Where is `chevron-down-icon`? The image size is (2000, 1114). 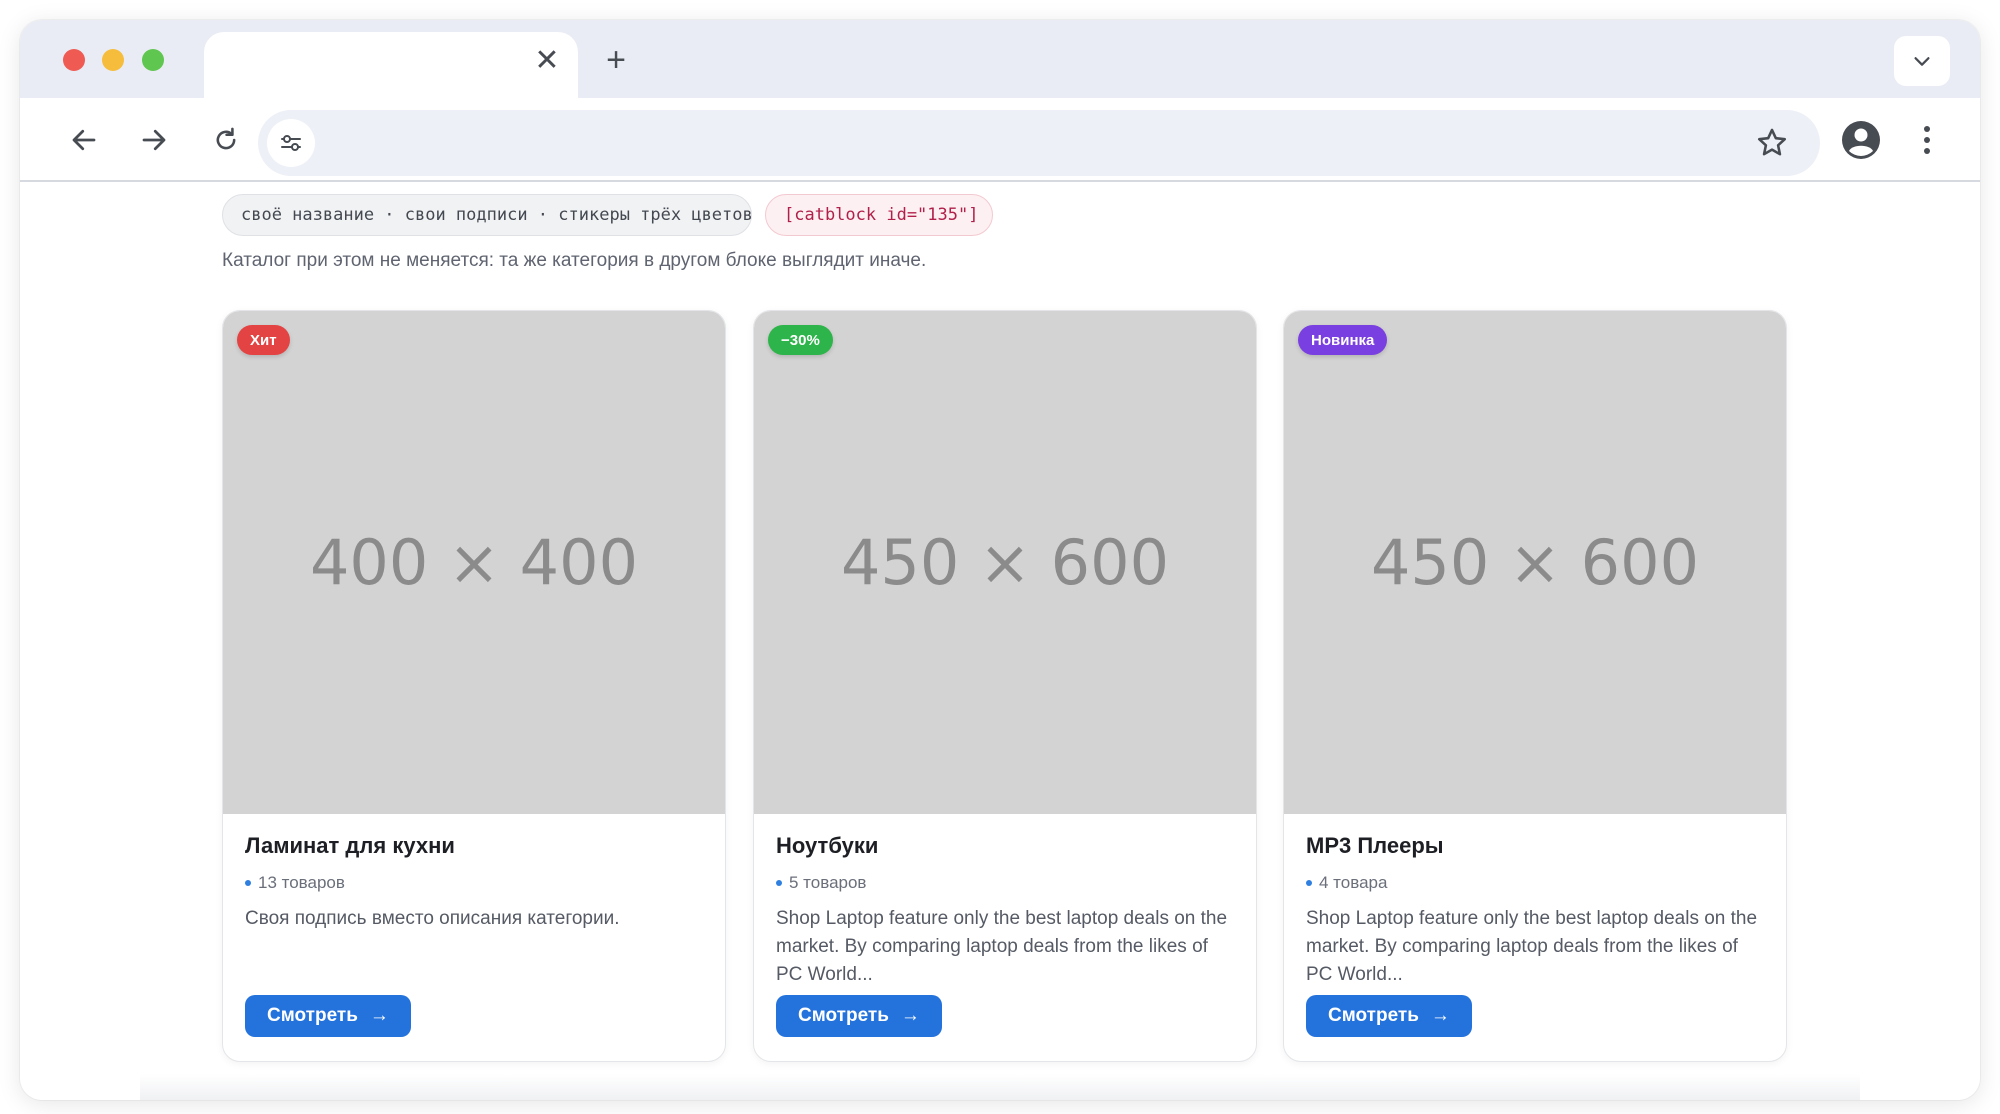 chevron-down-icon is located at coordinates (1922, 61).